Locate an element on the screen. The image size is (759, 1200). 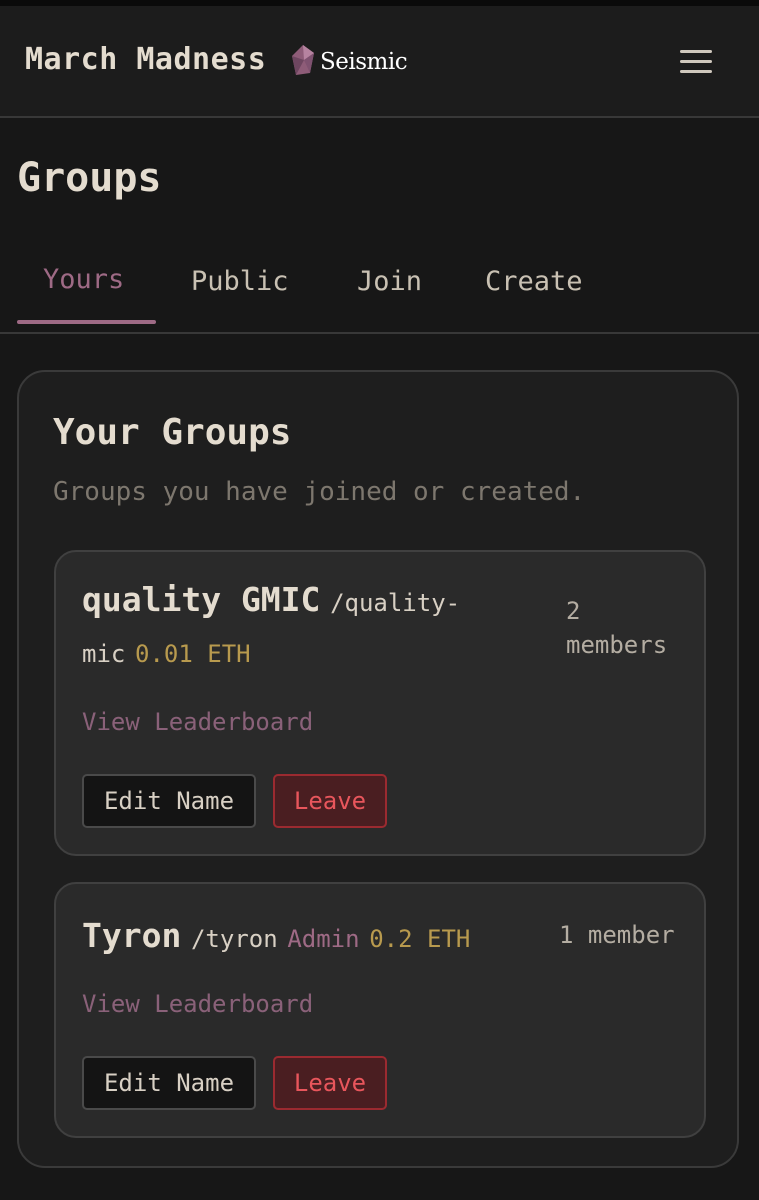
tab-public: Public is located at coordinates (240, 281).